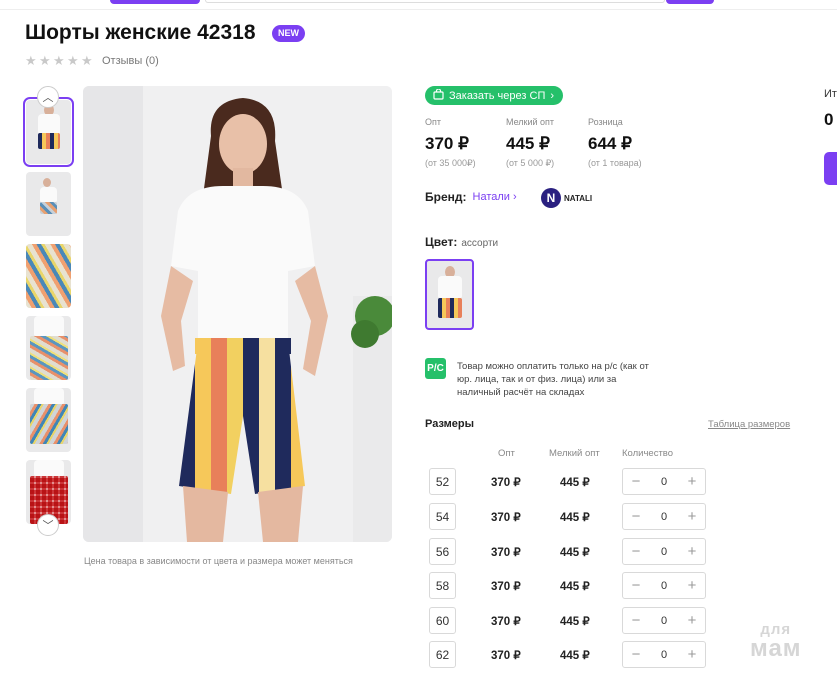 This screenshot has height=675, width=837. What do you see at coordinates (605, 122) in the screenshot?
I see `price-label: Розница` at bounding box center [605, 122].